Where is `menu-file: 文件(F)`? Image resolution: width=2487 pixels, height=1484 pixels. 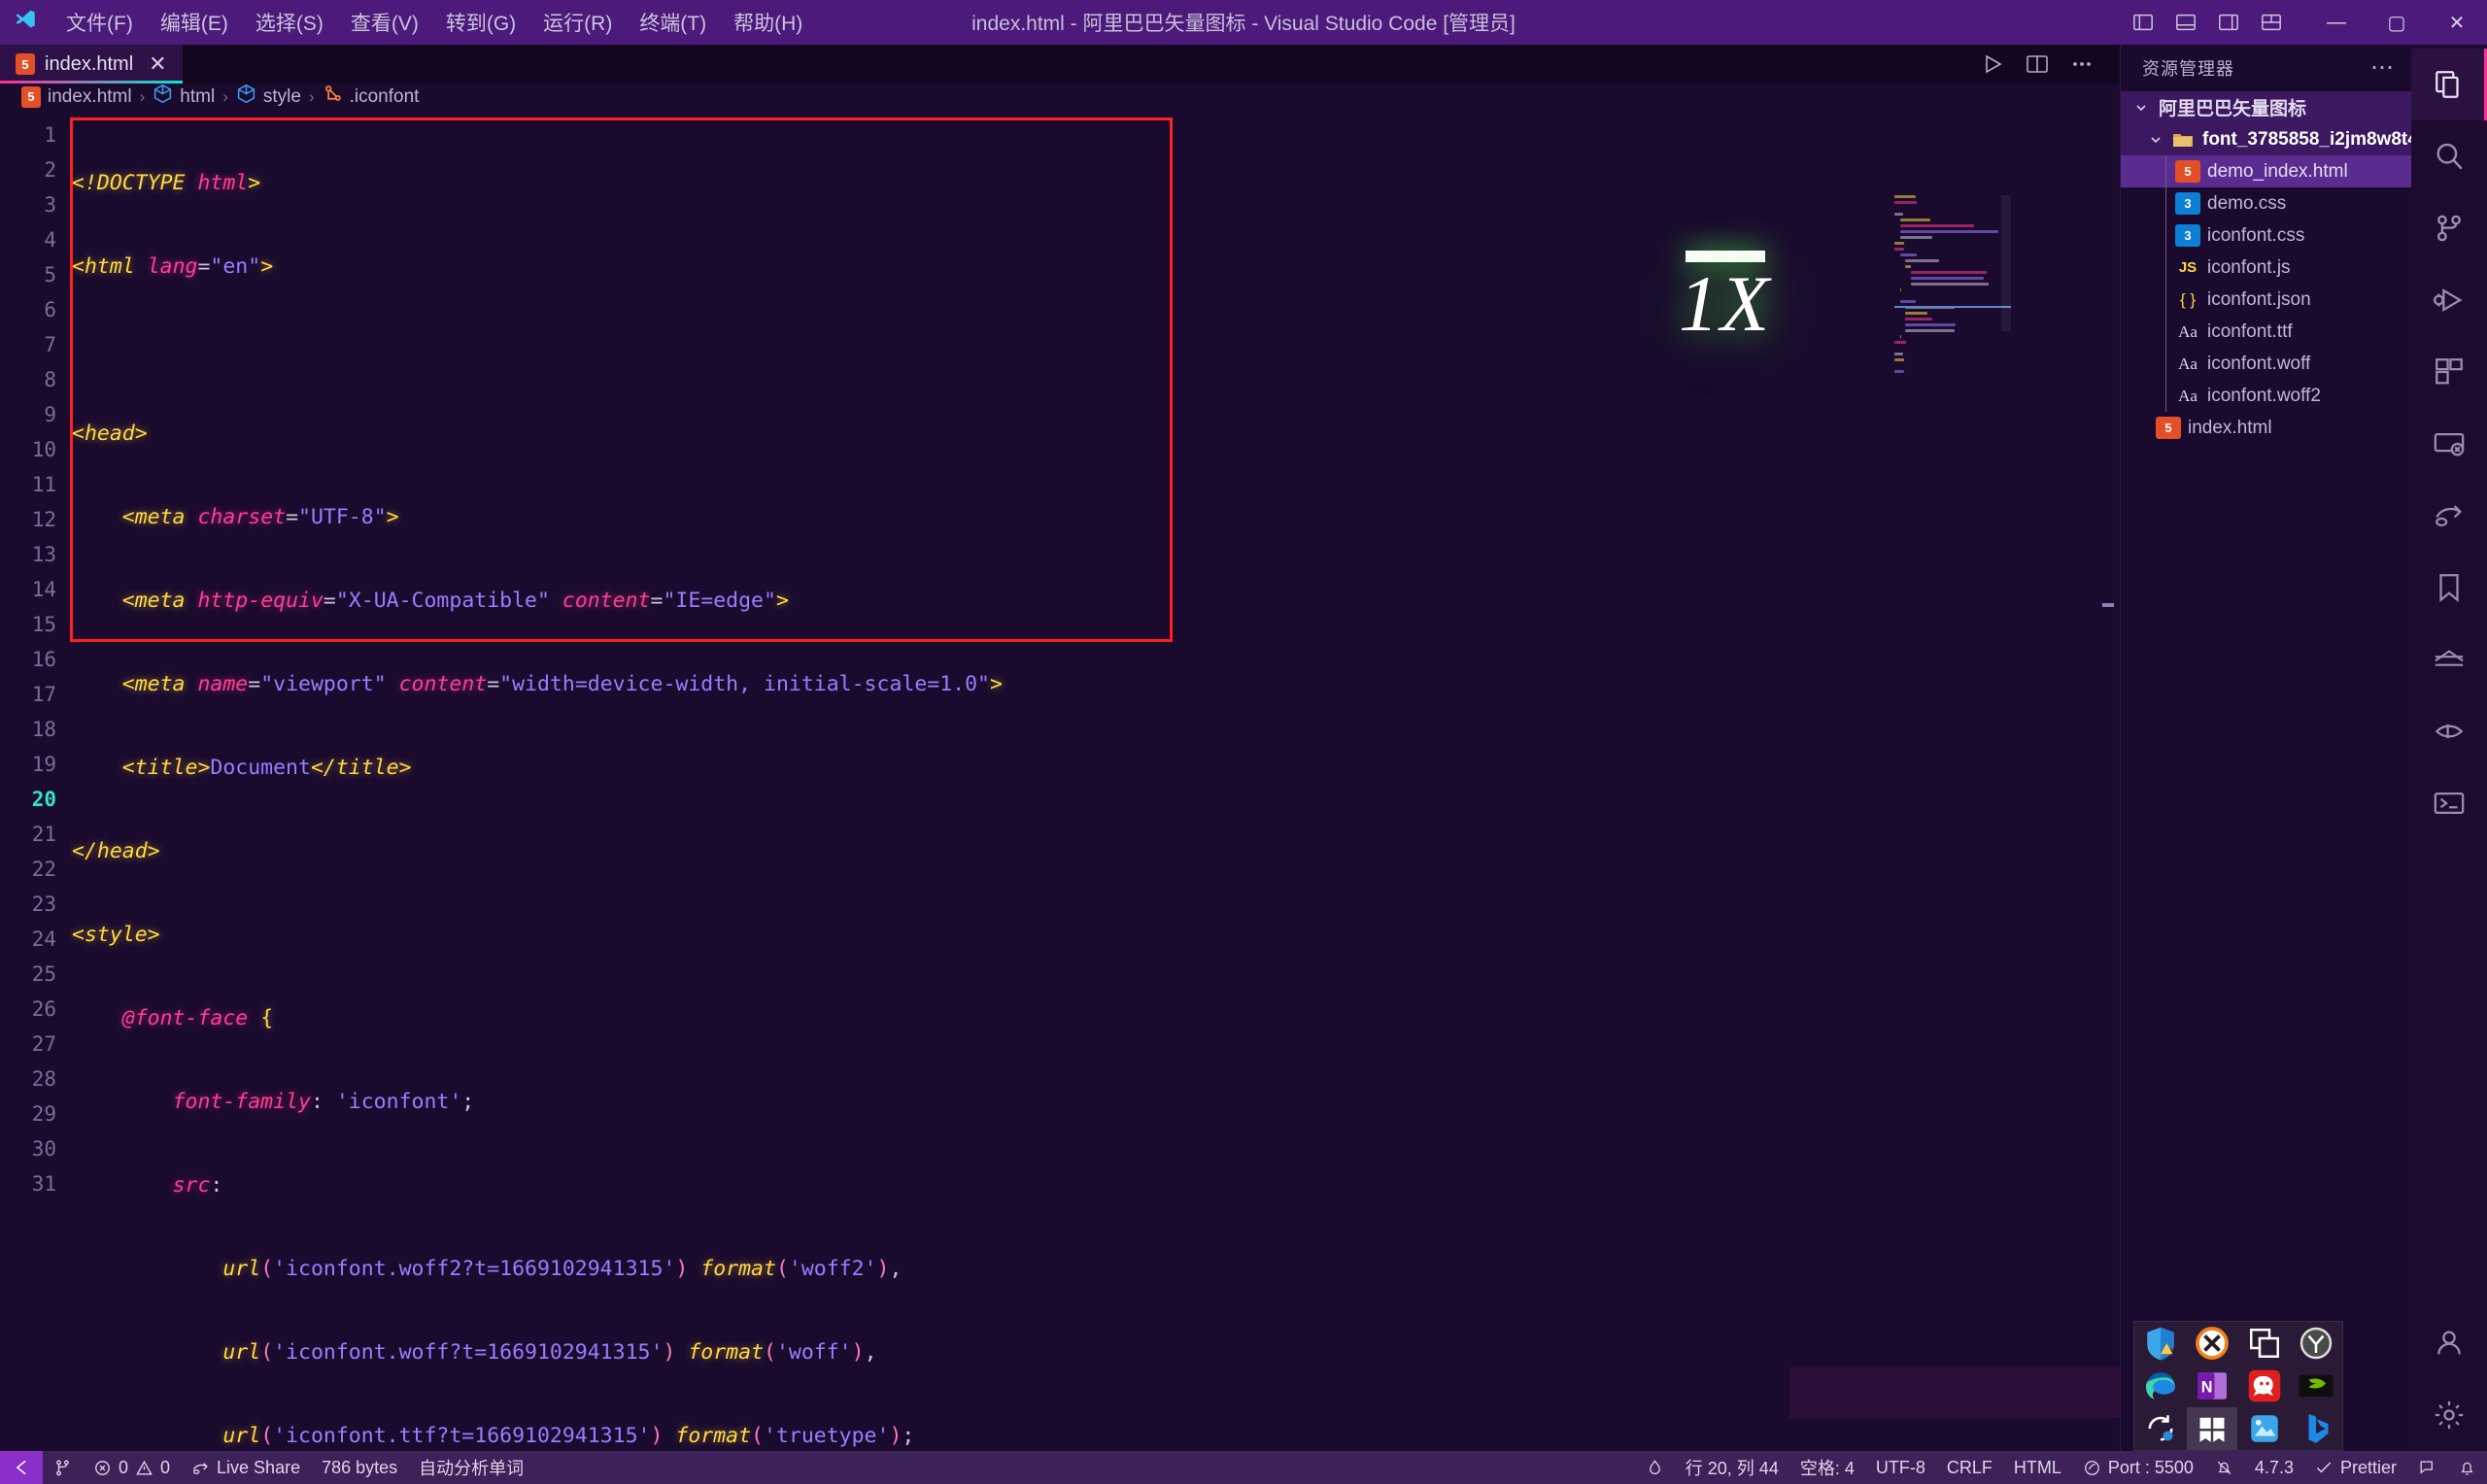 menu-file: 文件(F) is located at coordinates (99, 22).